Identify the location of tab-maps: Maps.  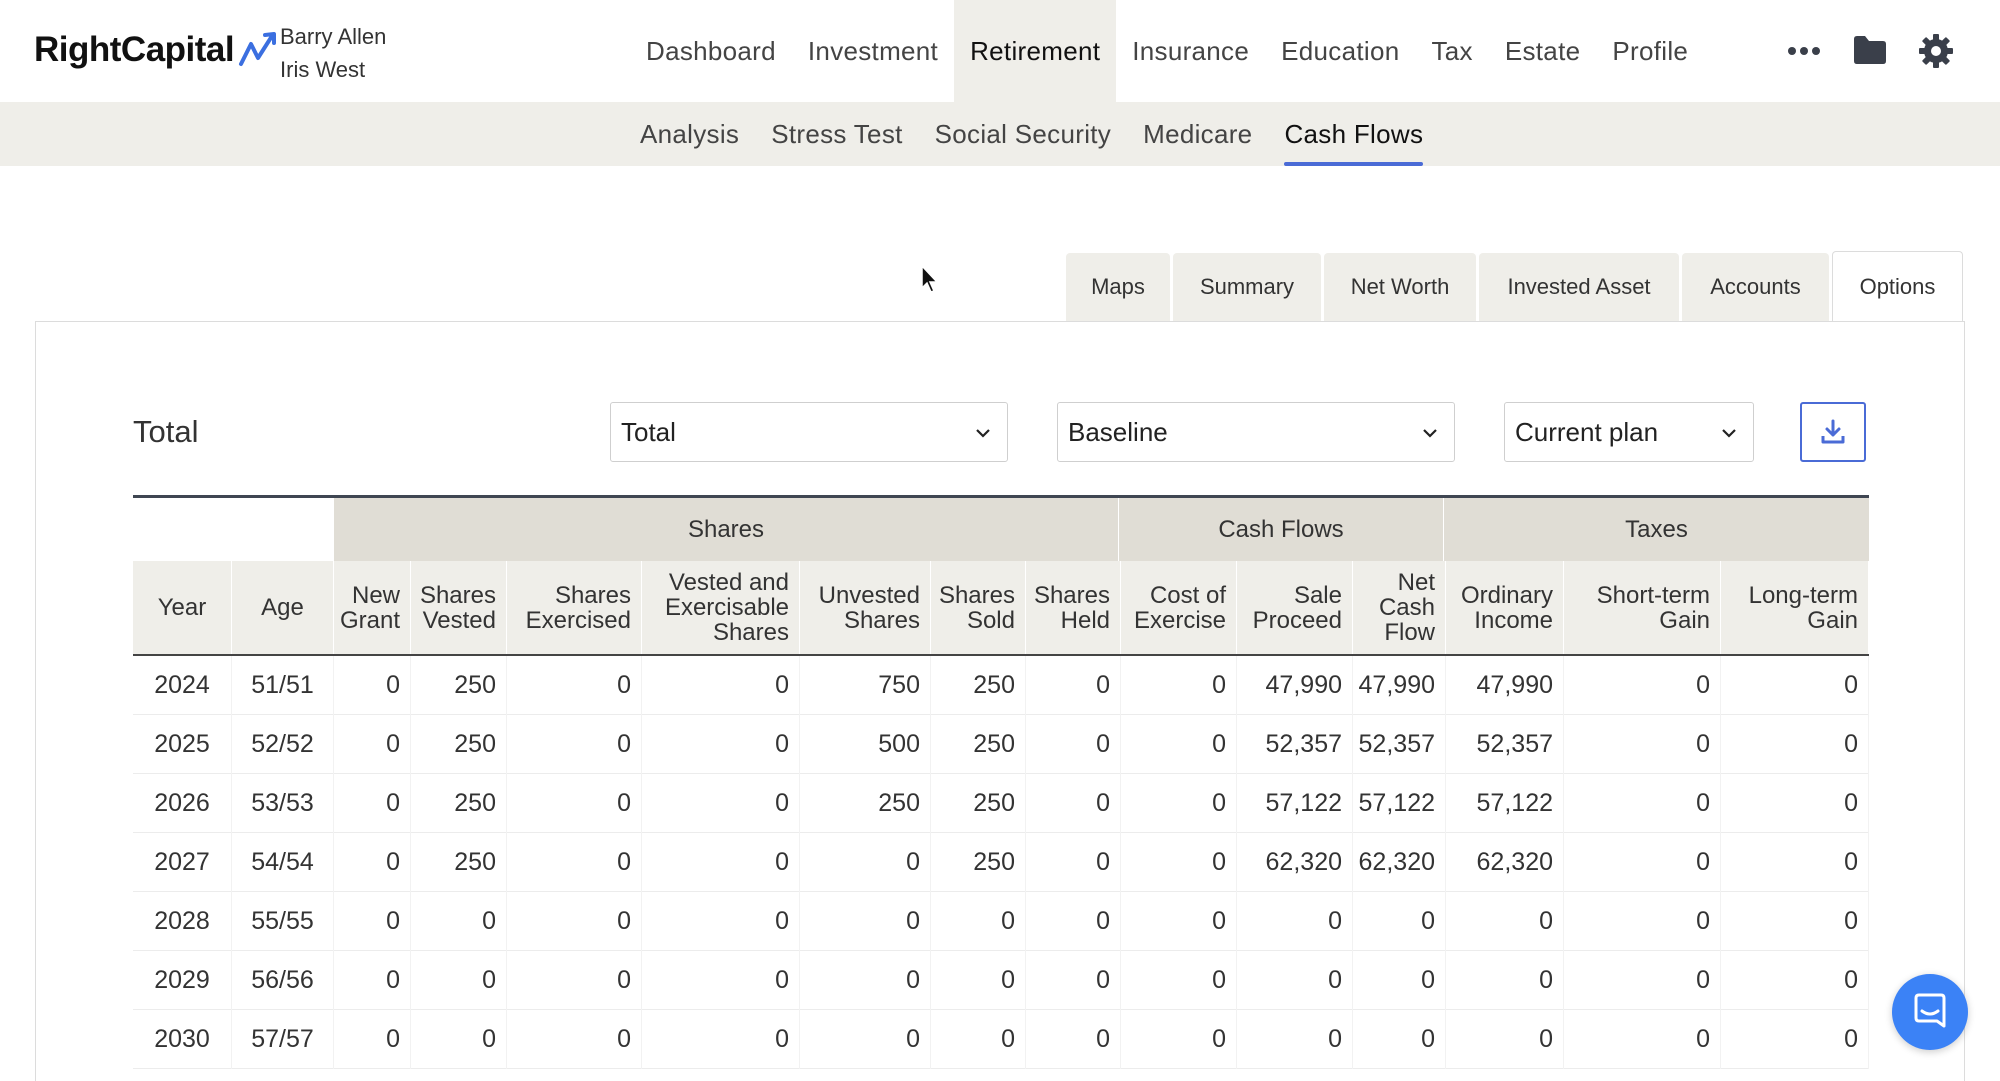
(1118, 287).